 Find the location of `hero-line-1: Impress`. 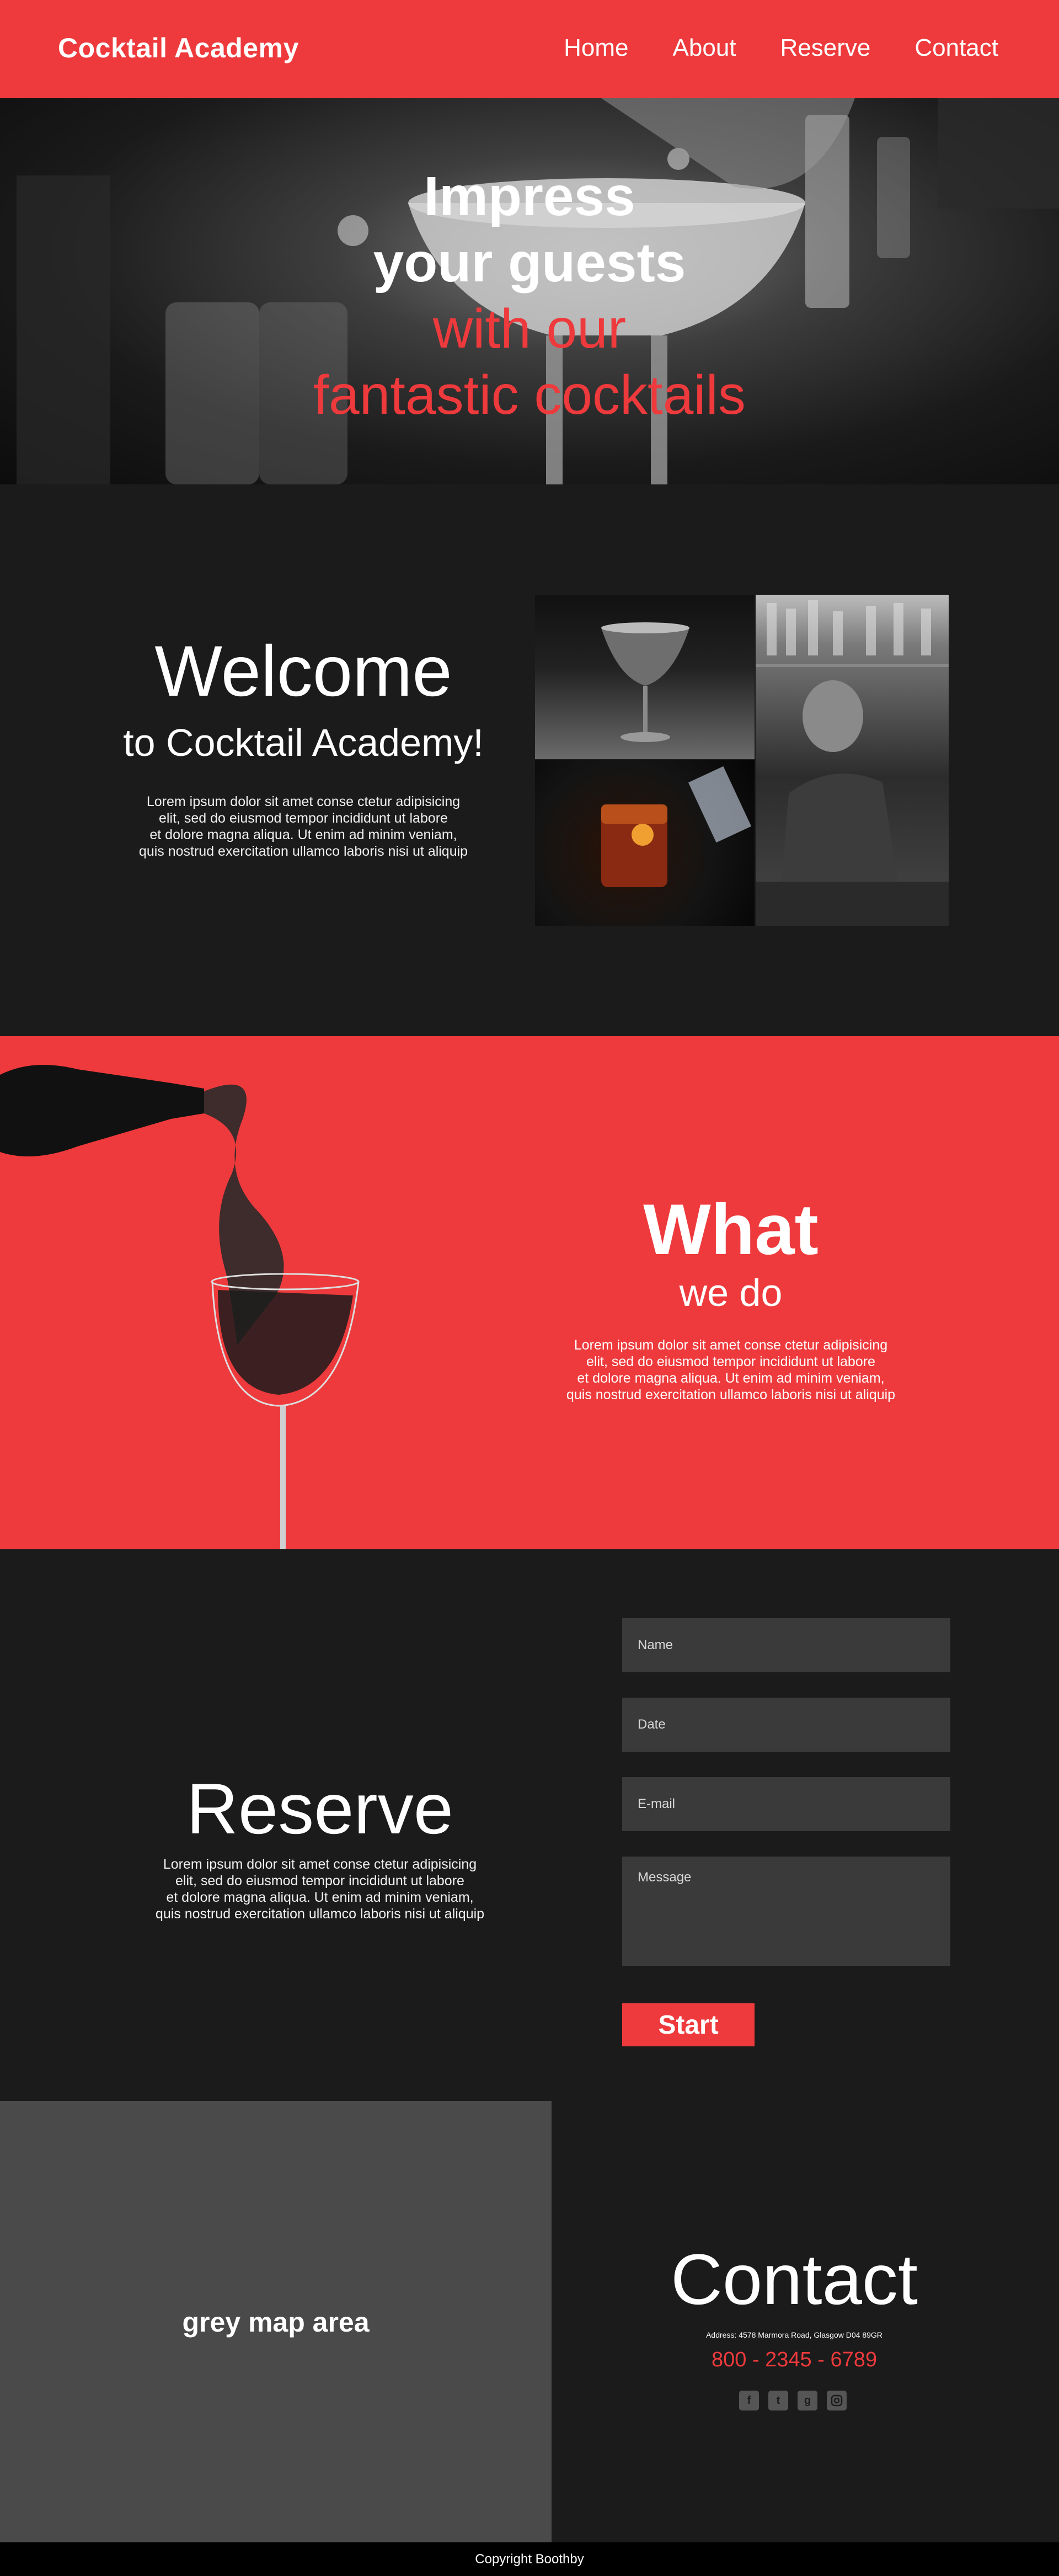

hero-line-1: Impress is located at coordinates (529, 196).